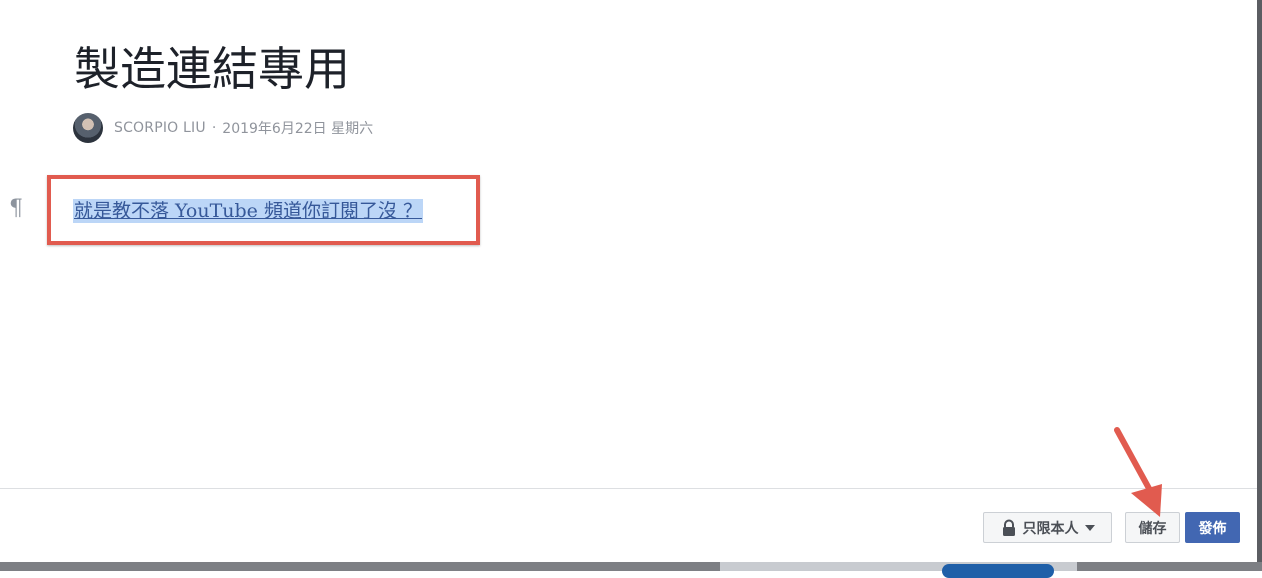 The height and width of the screenshot is (578, 1262). I want to click on window-edge, so click(1259, 285).